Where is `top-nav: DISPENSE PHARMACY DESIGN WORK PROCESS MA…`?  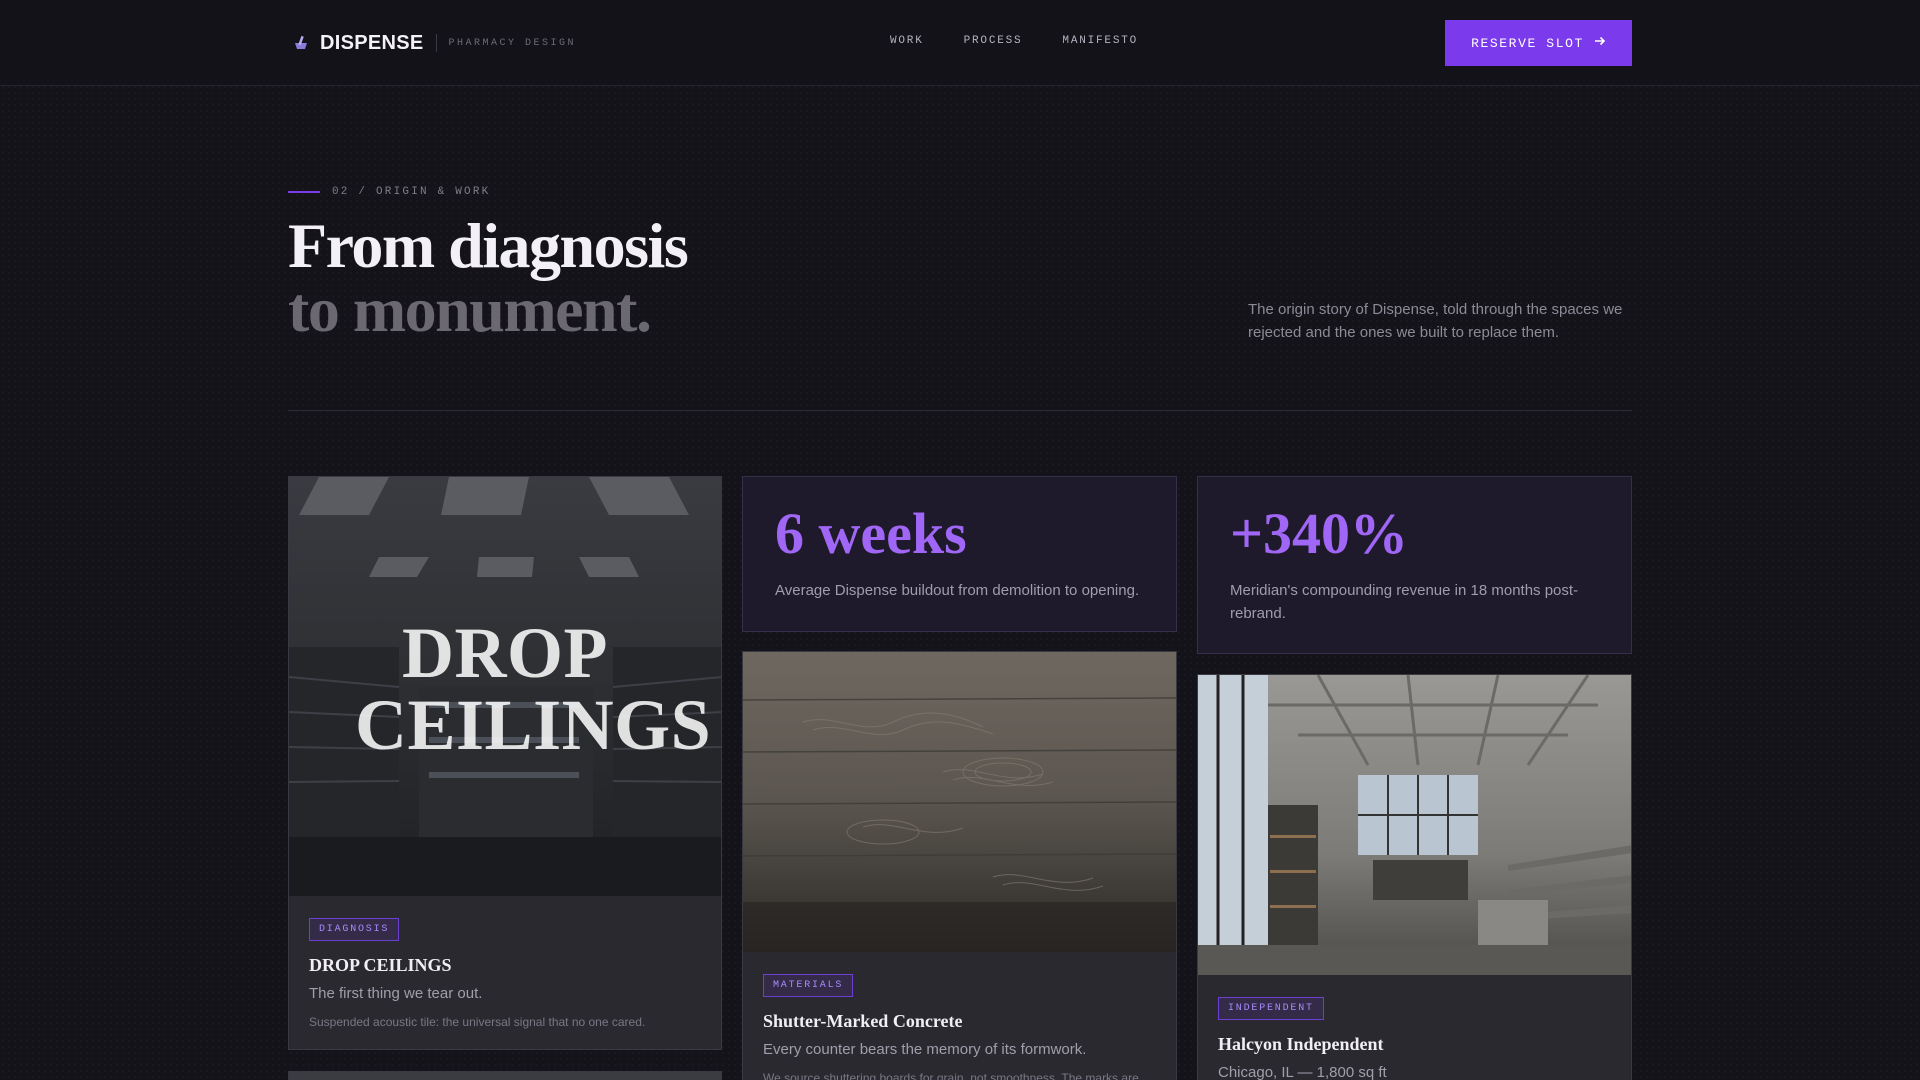 top-nav: DISPENSE PHARMACY DESIGN WORK PROCESS MA… is located at coordinates (960, 43).